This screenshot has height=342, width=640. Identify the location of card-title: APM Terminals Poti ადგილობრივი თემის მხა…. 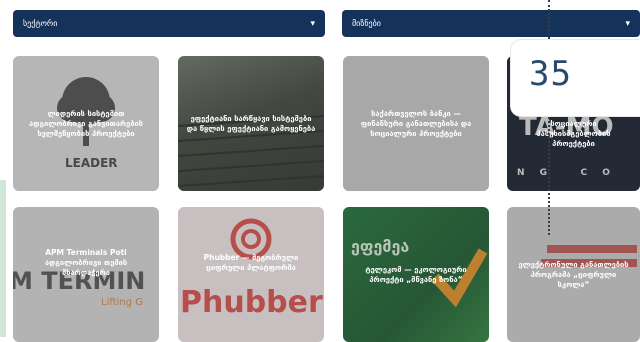
(86, 262).